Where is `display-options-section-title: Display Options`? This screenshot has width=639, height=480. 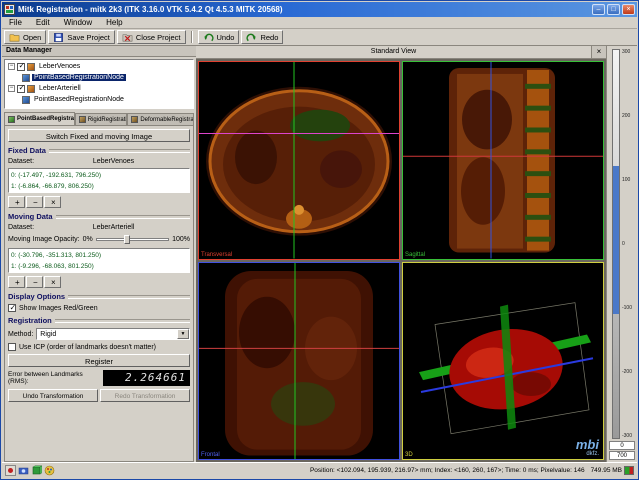 display-options-section-title: Display Options is located at coordinates (99, 296).